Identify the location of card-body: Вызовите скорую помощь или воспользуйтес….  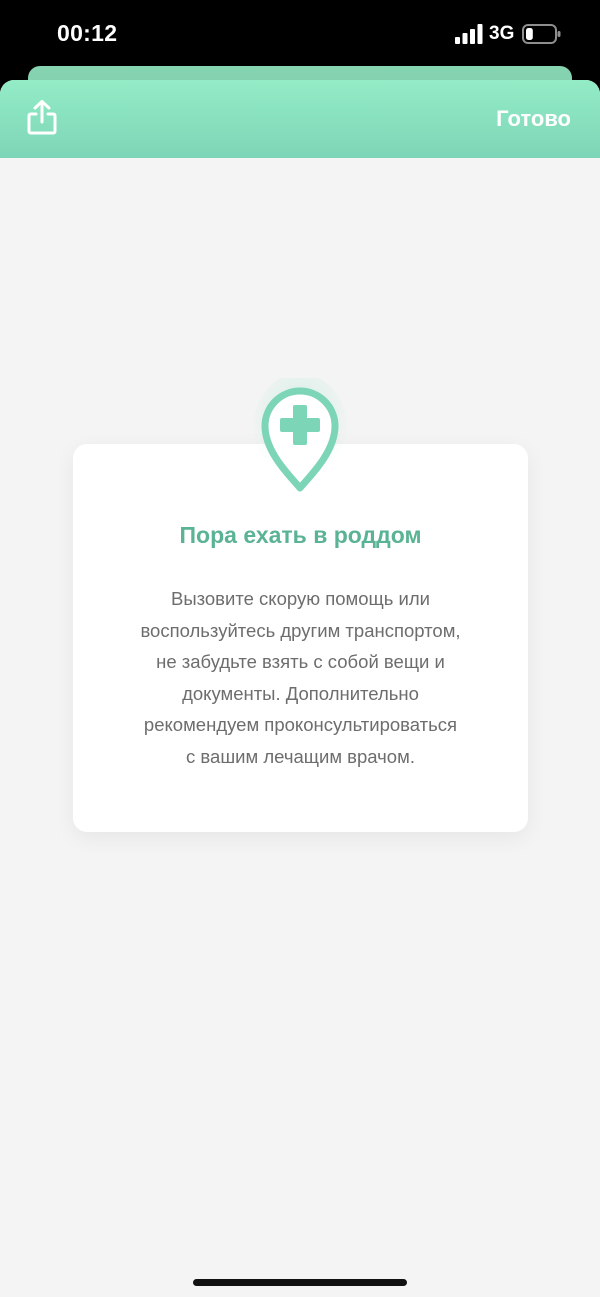
(300, 677).